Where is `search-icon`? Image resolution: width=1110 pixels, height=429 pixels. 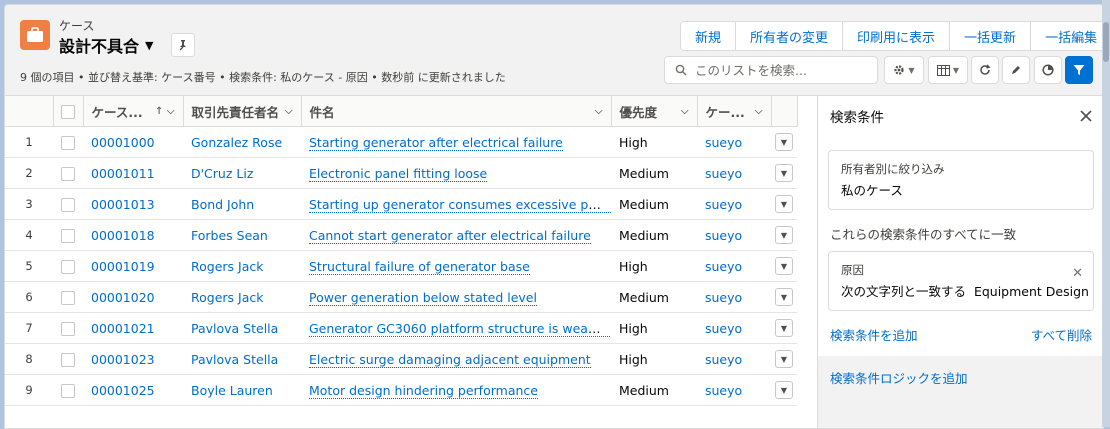 search-icon is located at coordinates (681, 70).